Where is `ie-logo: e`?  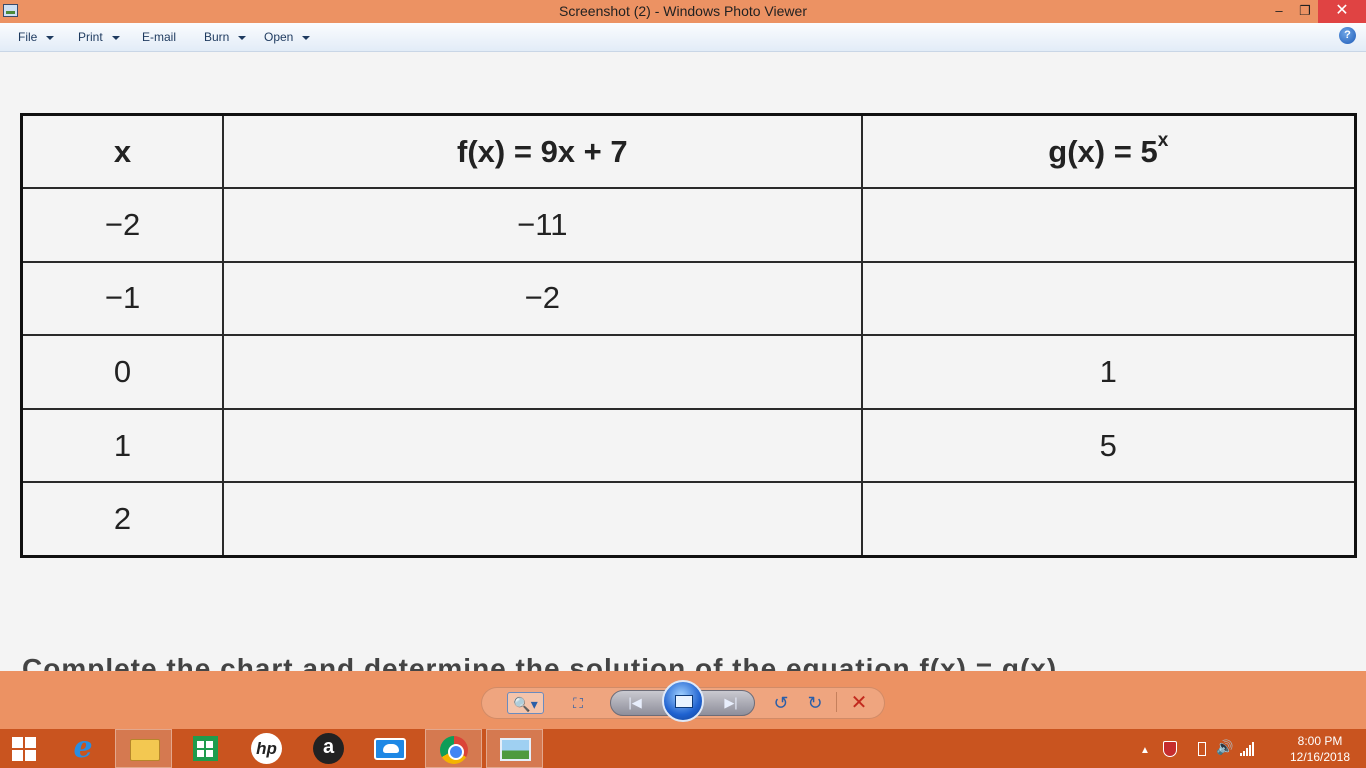 ie-logo: e is located at coordinates (83, 747).